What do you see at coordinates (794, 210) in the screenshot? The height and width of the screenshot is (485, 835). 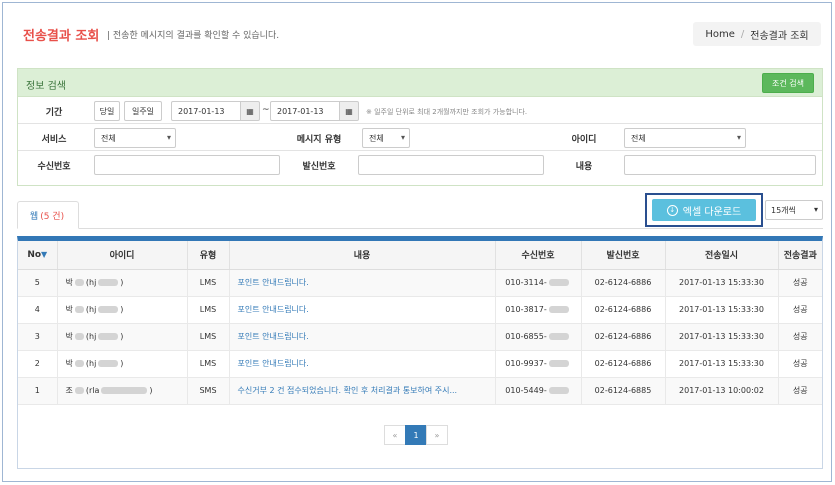 I see `page-size-select: 15개씩` at bounding box center [794, 210].